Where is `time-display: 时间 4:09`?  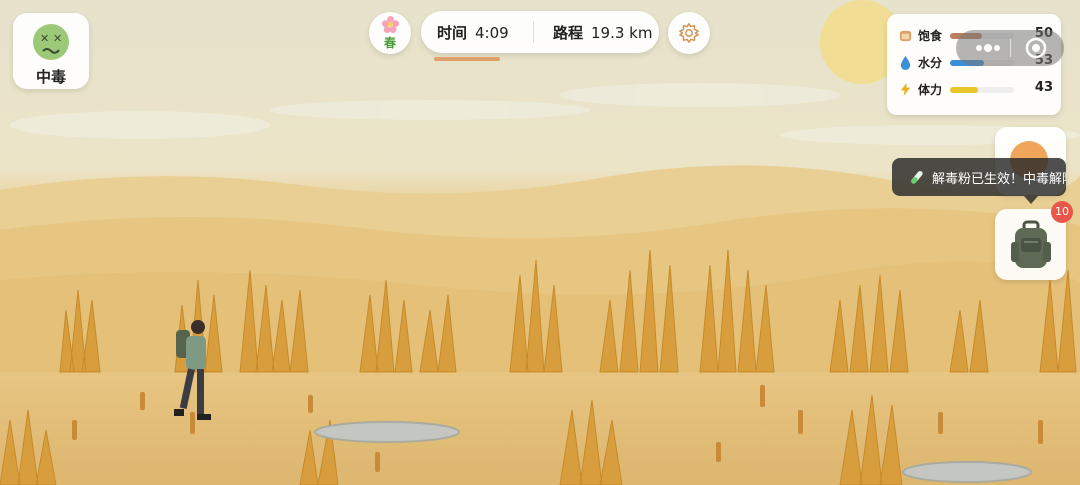
time-display: 时间 4:09 is located at coordinates (473, 32).